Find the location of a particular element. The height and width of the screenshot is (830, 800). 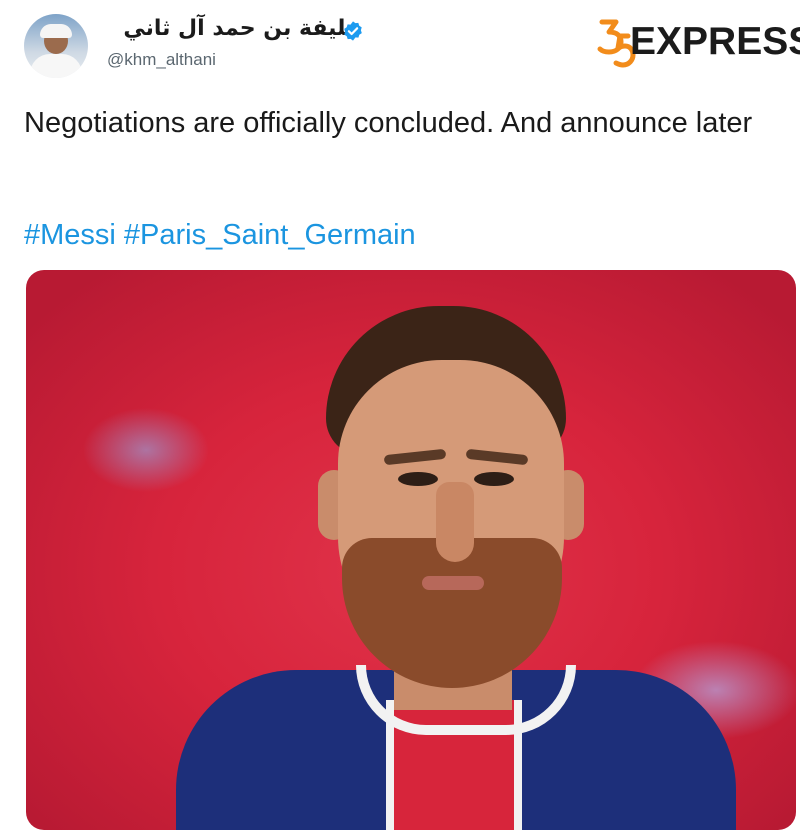

display-name: خليفة بن حمد آل ثاني is located at coordinates (242, 28).